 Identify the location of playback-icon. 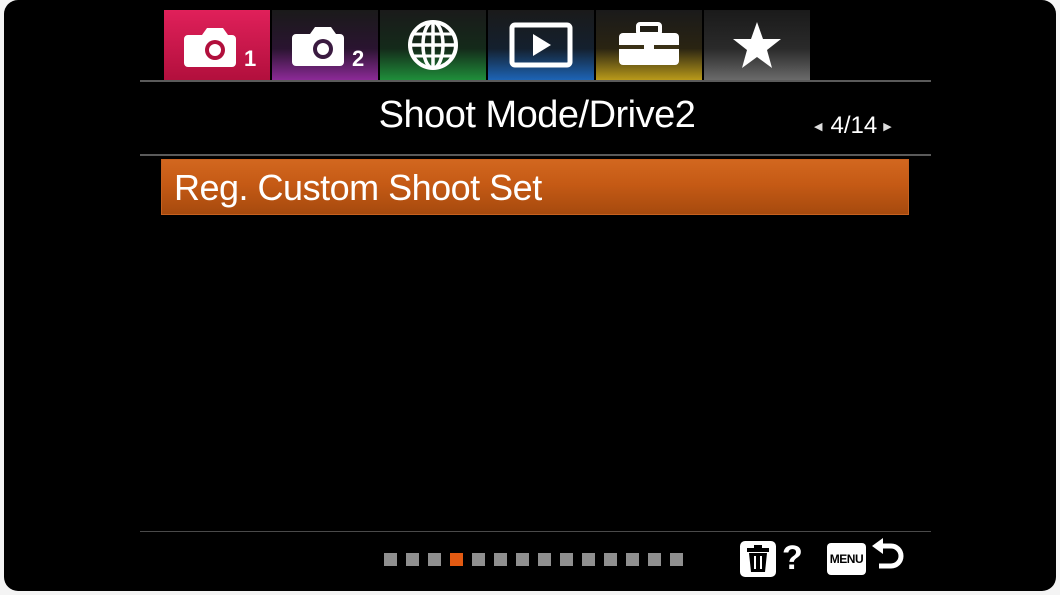
(541, 45).